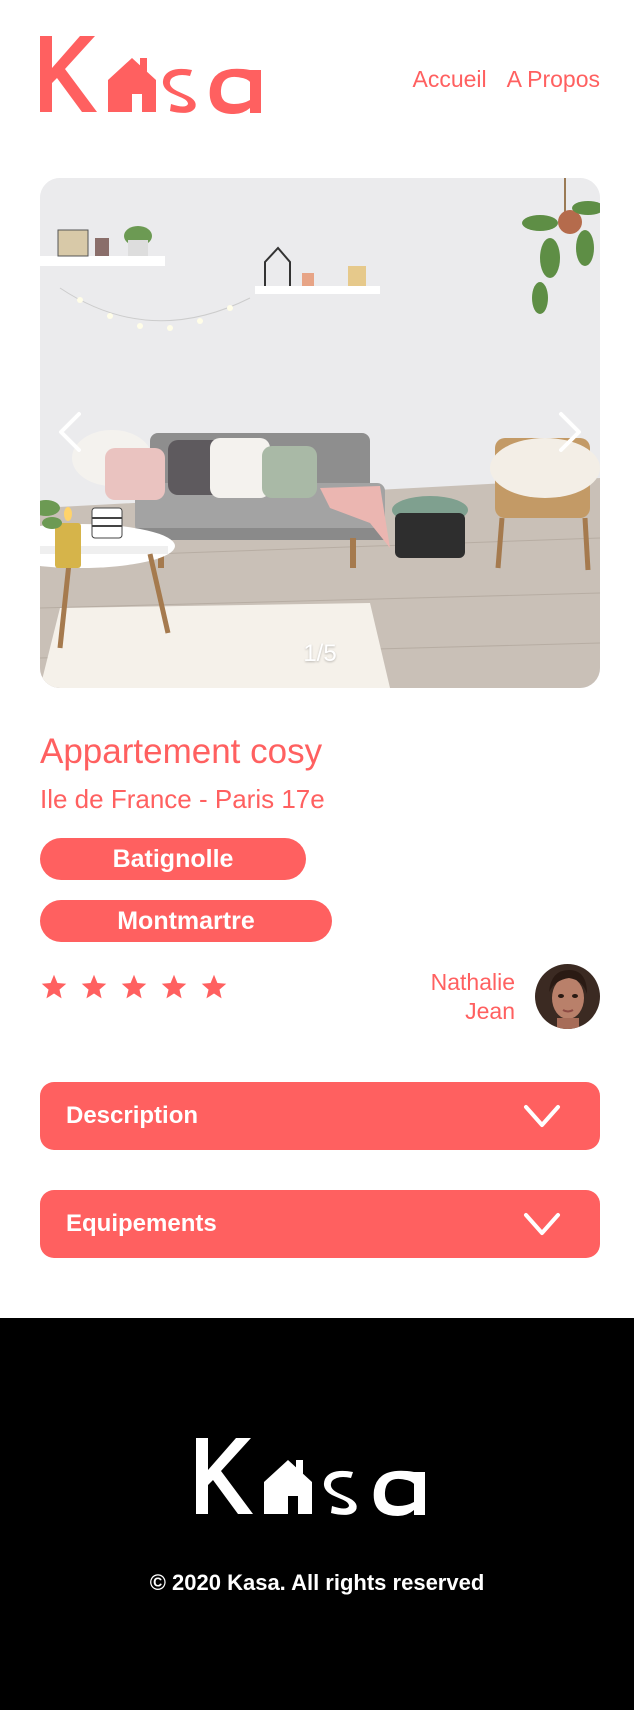 The width and height of the screenshot is (634, 1710). What do you see at coordinates (160, 76) in the screenshot?
I see `kasa-logo` at bounding box center [160, 76].